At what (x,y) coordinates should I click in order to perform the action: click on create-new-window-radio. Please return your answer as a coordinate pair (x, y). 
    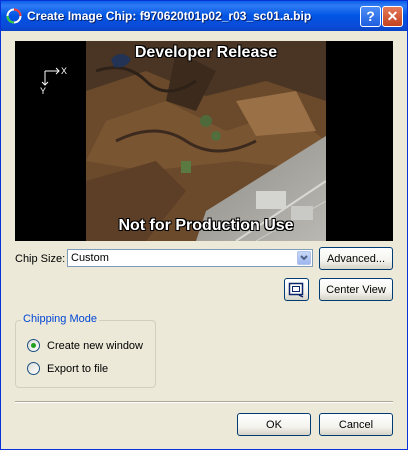
    Looking at the image, I should click on (33, 345).